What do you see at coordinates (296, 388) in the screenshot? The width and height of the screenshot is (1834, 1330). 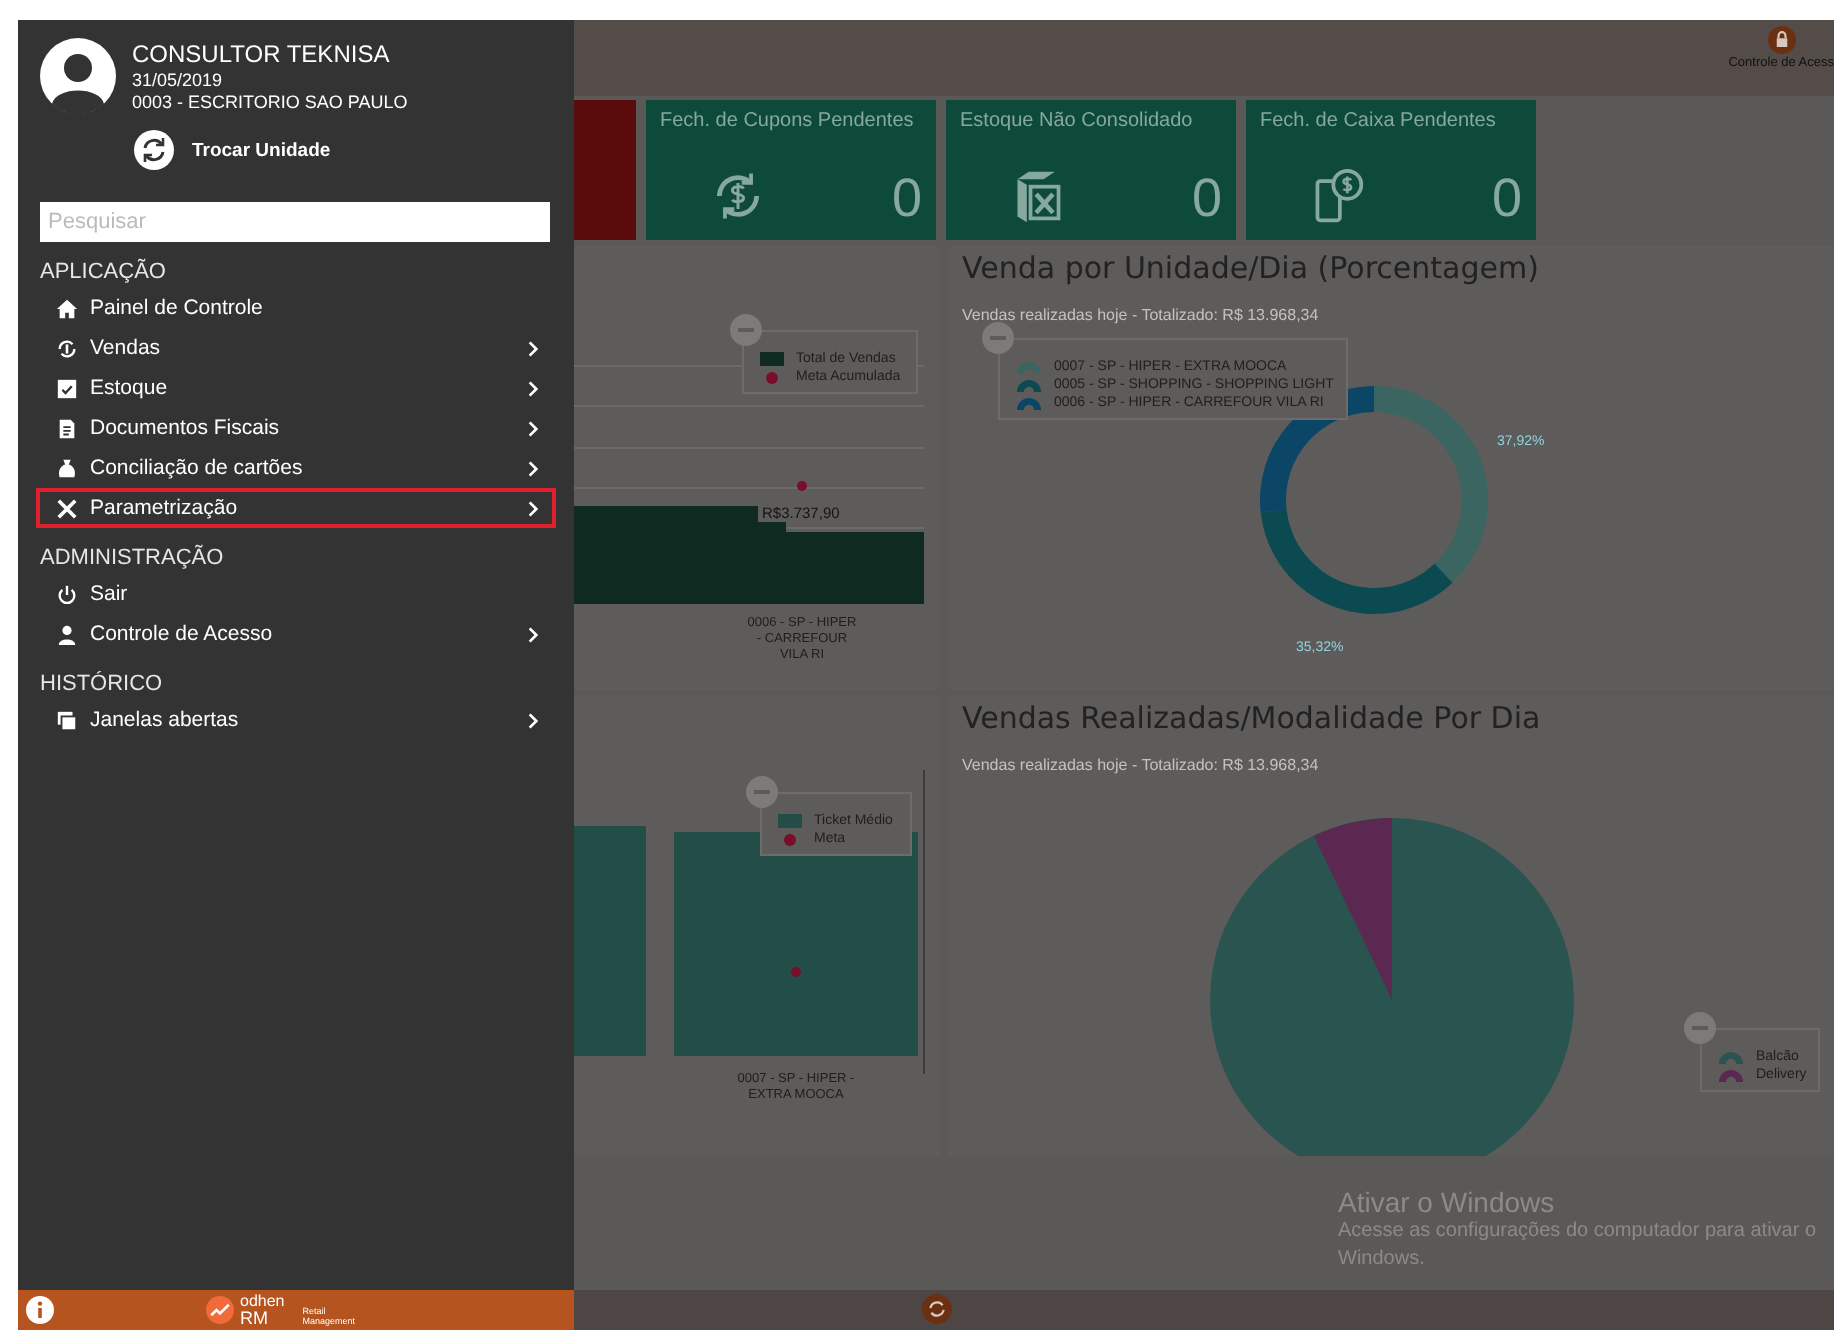 I see `menu-item: Estoque` at bounding box center [296, 388].